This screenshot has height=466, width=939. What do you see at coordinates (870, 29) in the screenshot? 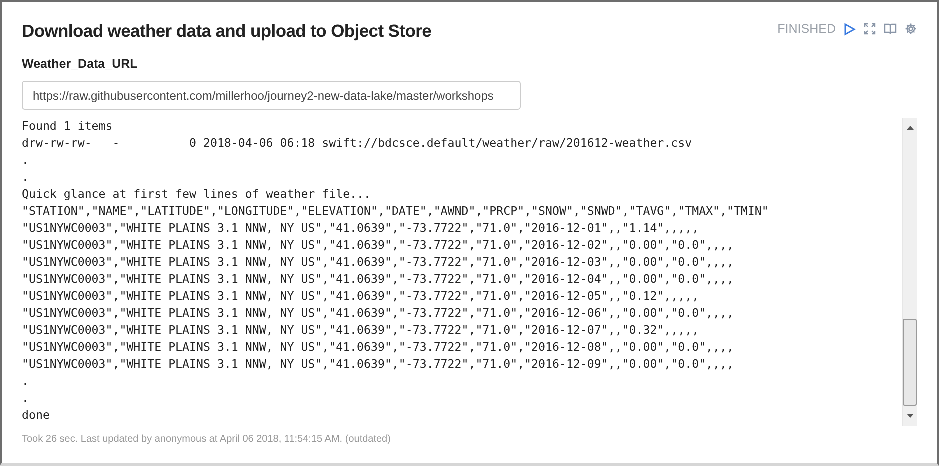
I see `expand-icon` at bounding box center [870, 29].